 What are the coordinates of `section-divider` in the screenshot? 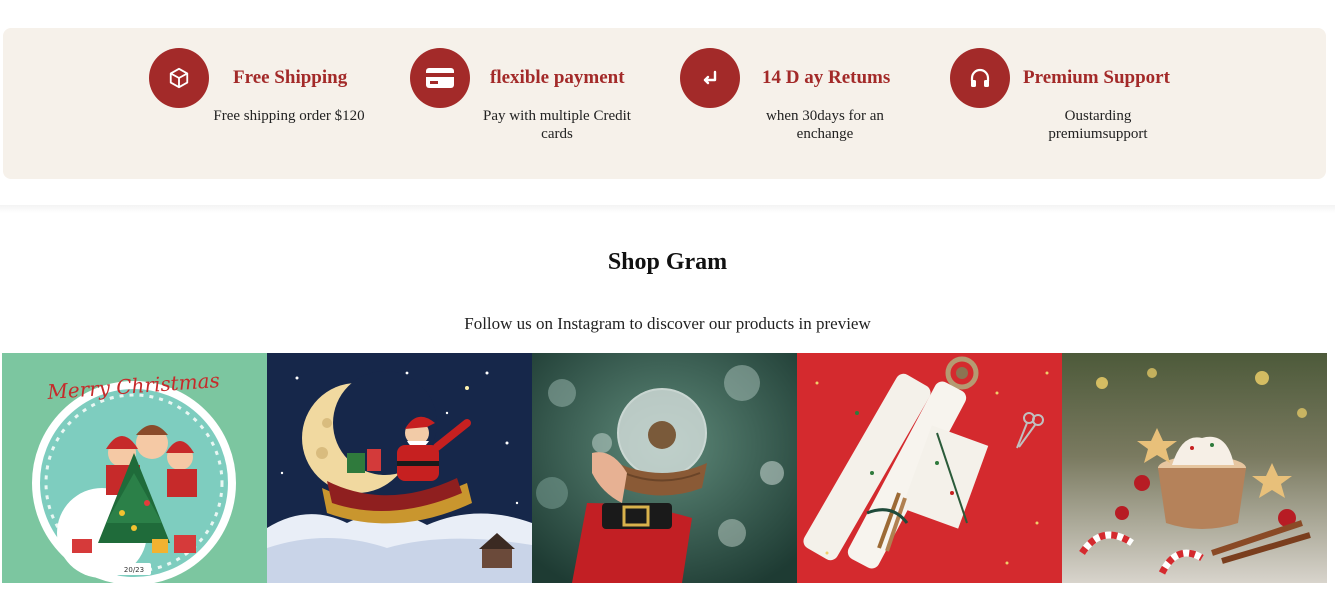 It's located at (667, 209).